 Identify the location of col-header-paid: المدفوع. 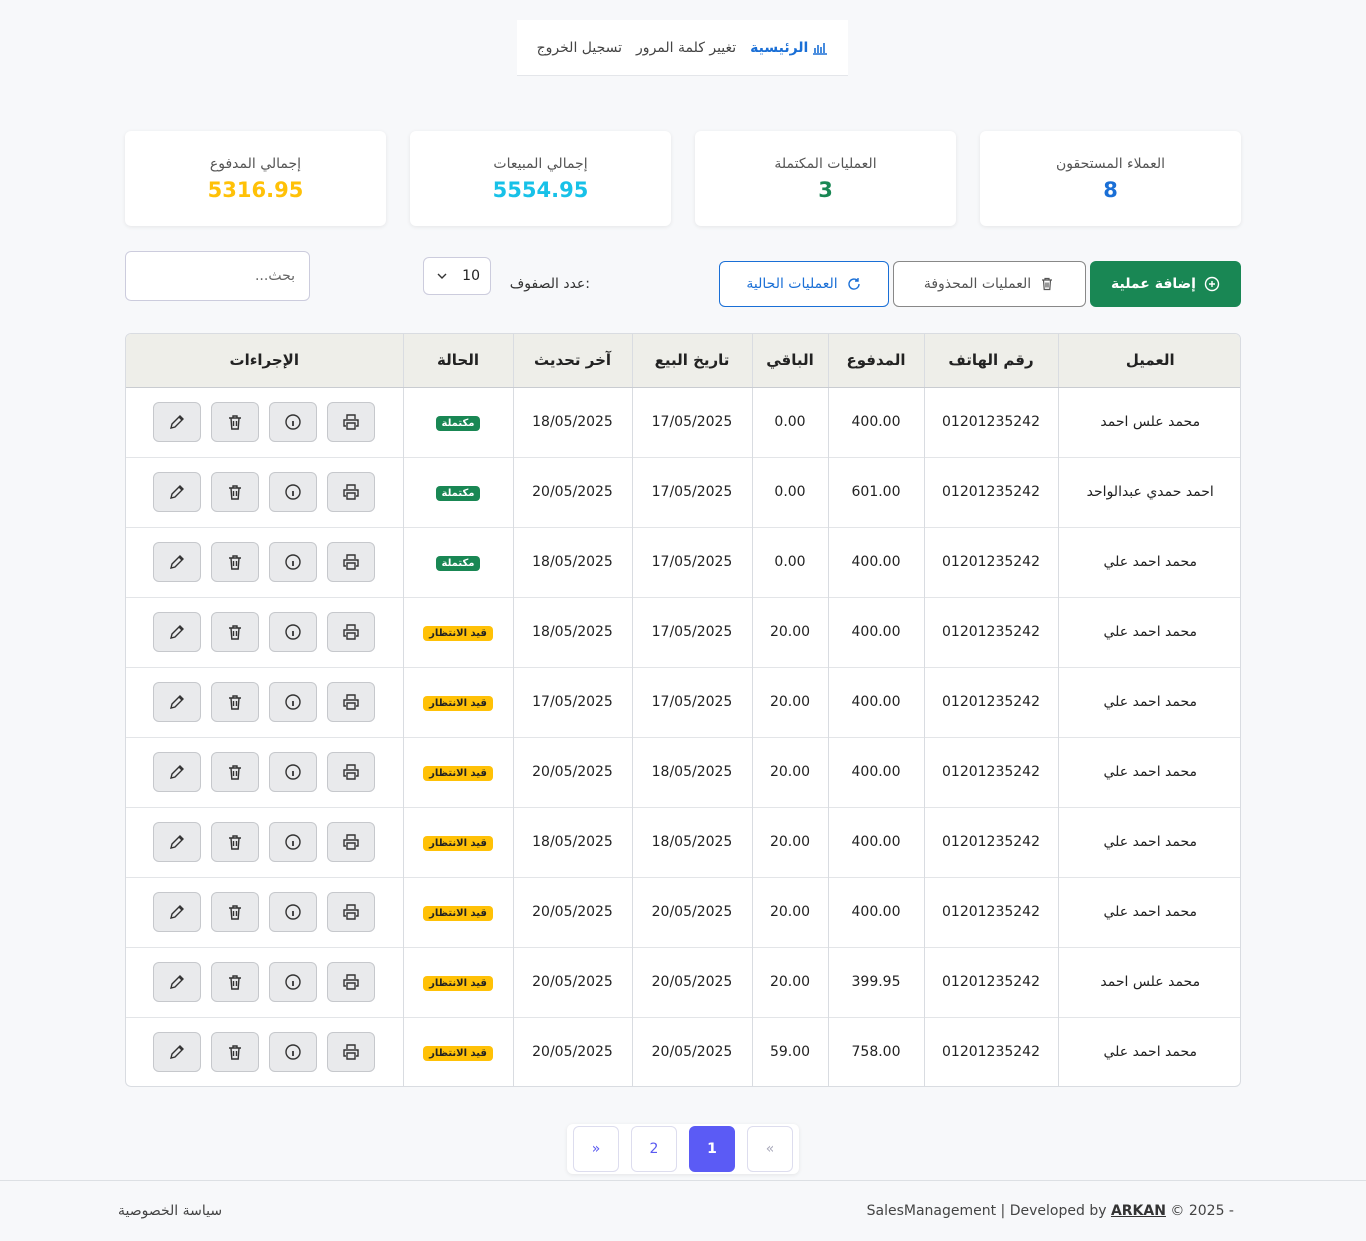
(875, 361).